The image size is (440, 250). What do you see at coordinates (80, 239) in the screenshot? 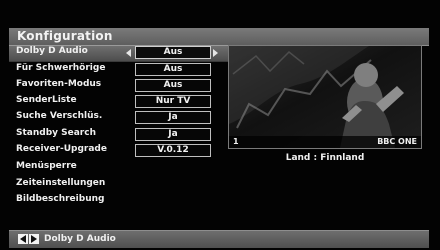
I see `footer-hint-label: Dolby D Audio` at bounding box center [80, 239].